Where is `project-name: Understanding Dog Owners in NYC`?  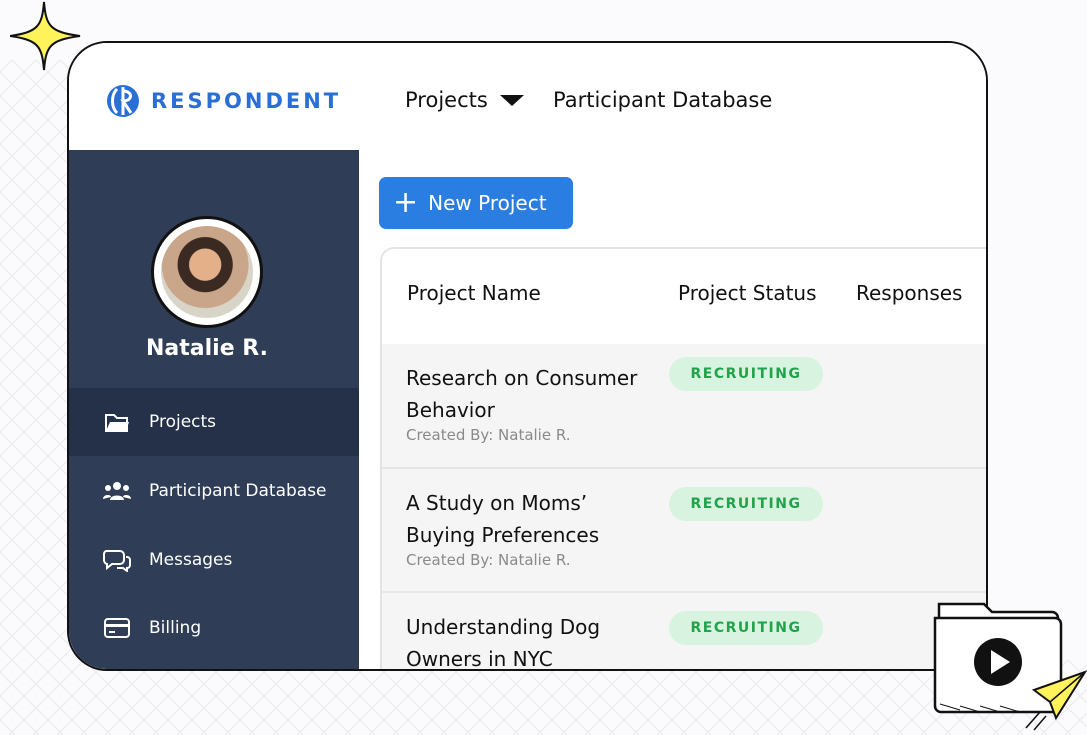
project-name: Understanding Dog Owners in NYC is located at coordinates (531, 640).